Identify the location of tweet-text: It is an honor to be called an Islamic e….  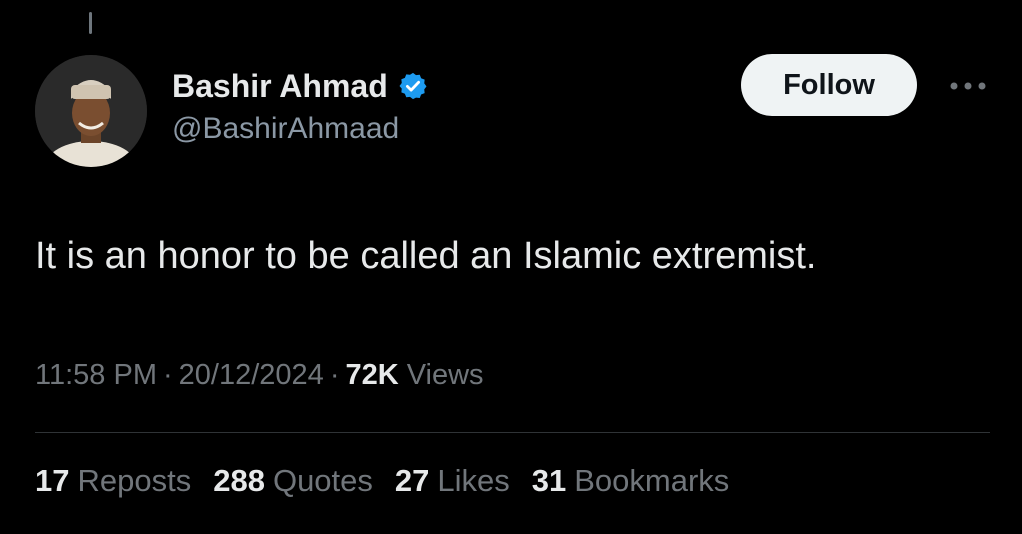
(426, 256).